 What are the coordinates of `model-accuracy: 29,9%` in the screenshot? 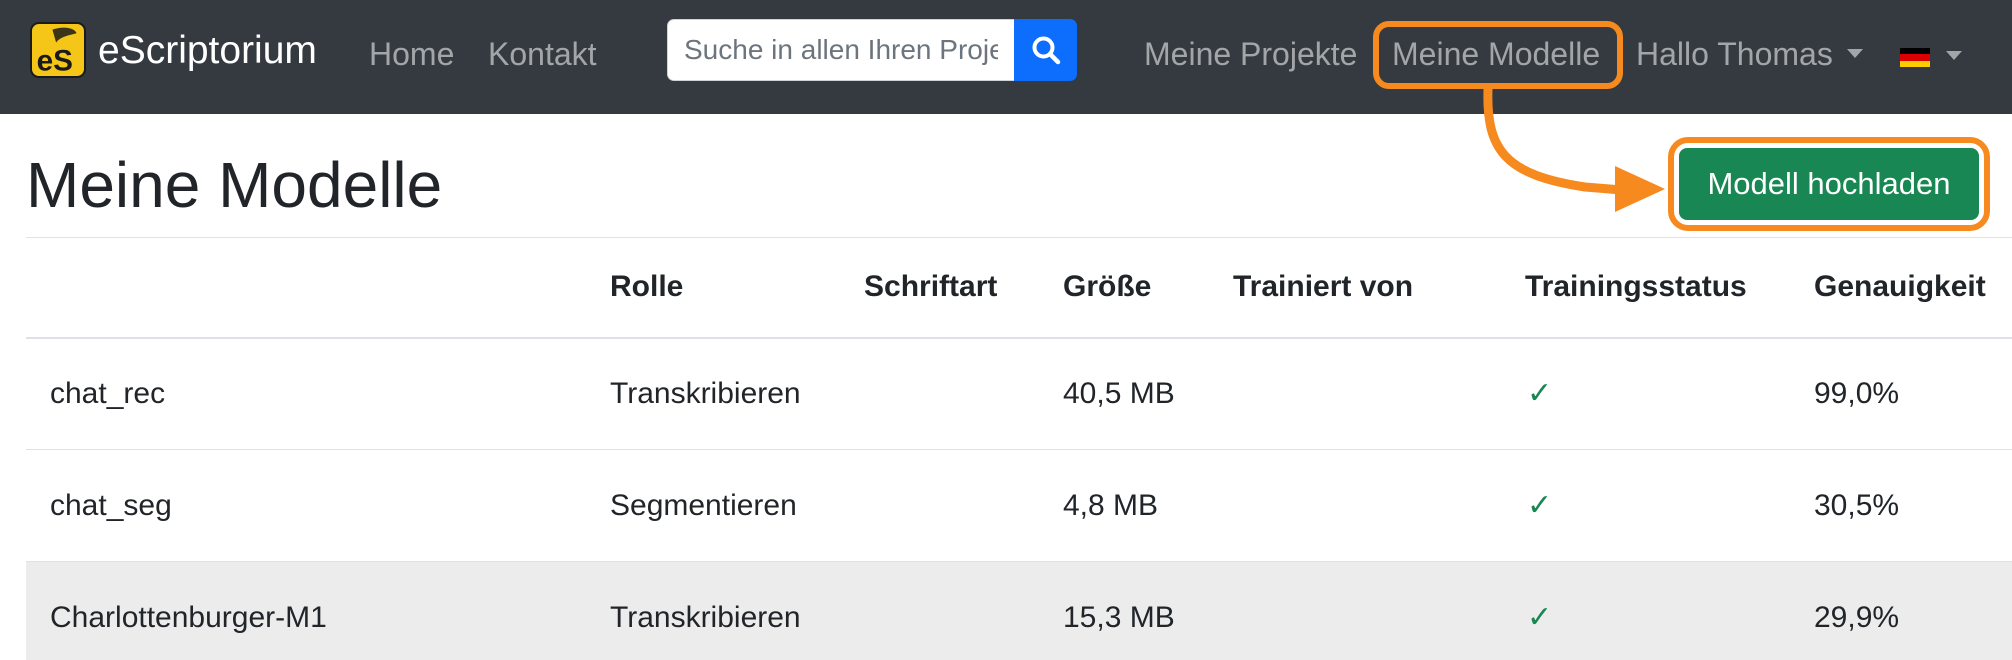 It's located at (1913, 610).